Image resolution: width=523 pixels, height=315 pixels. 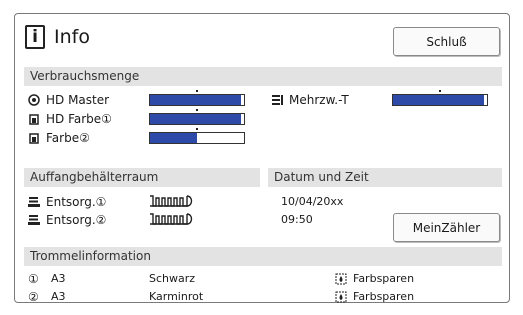 What do you see at coordinates (76, 202) in the screenshot?
I see `waste-label: Entsorg.①` at bounding box center [76, 202].